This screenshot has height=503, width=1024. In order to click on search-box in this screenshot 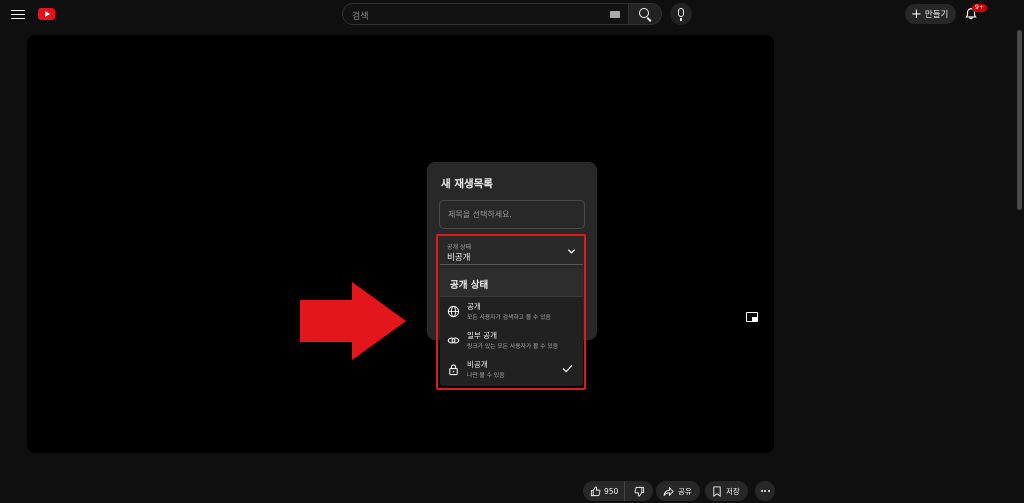, I will do `click(485, 15)`.